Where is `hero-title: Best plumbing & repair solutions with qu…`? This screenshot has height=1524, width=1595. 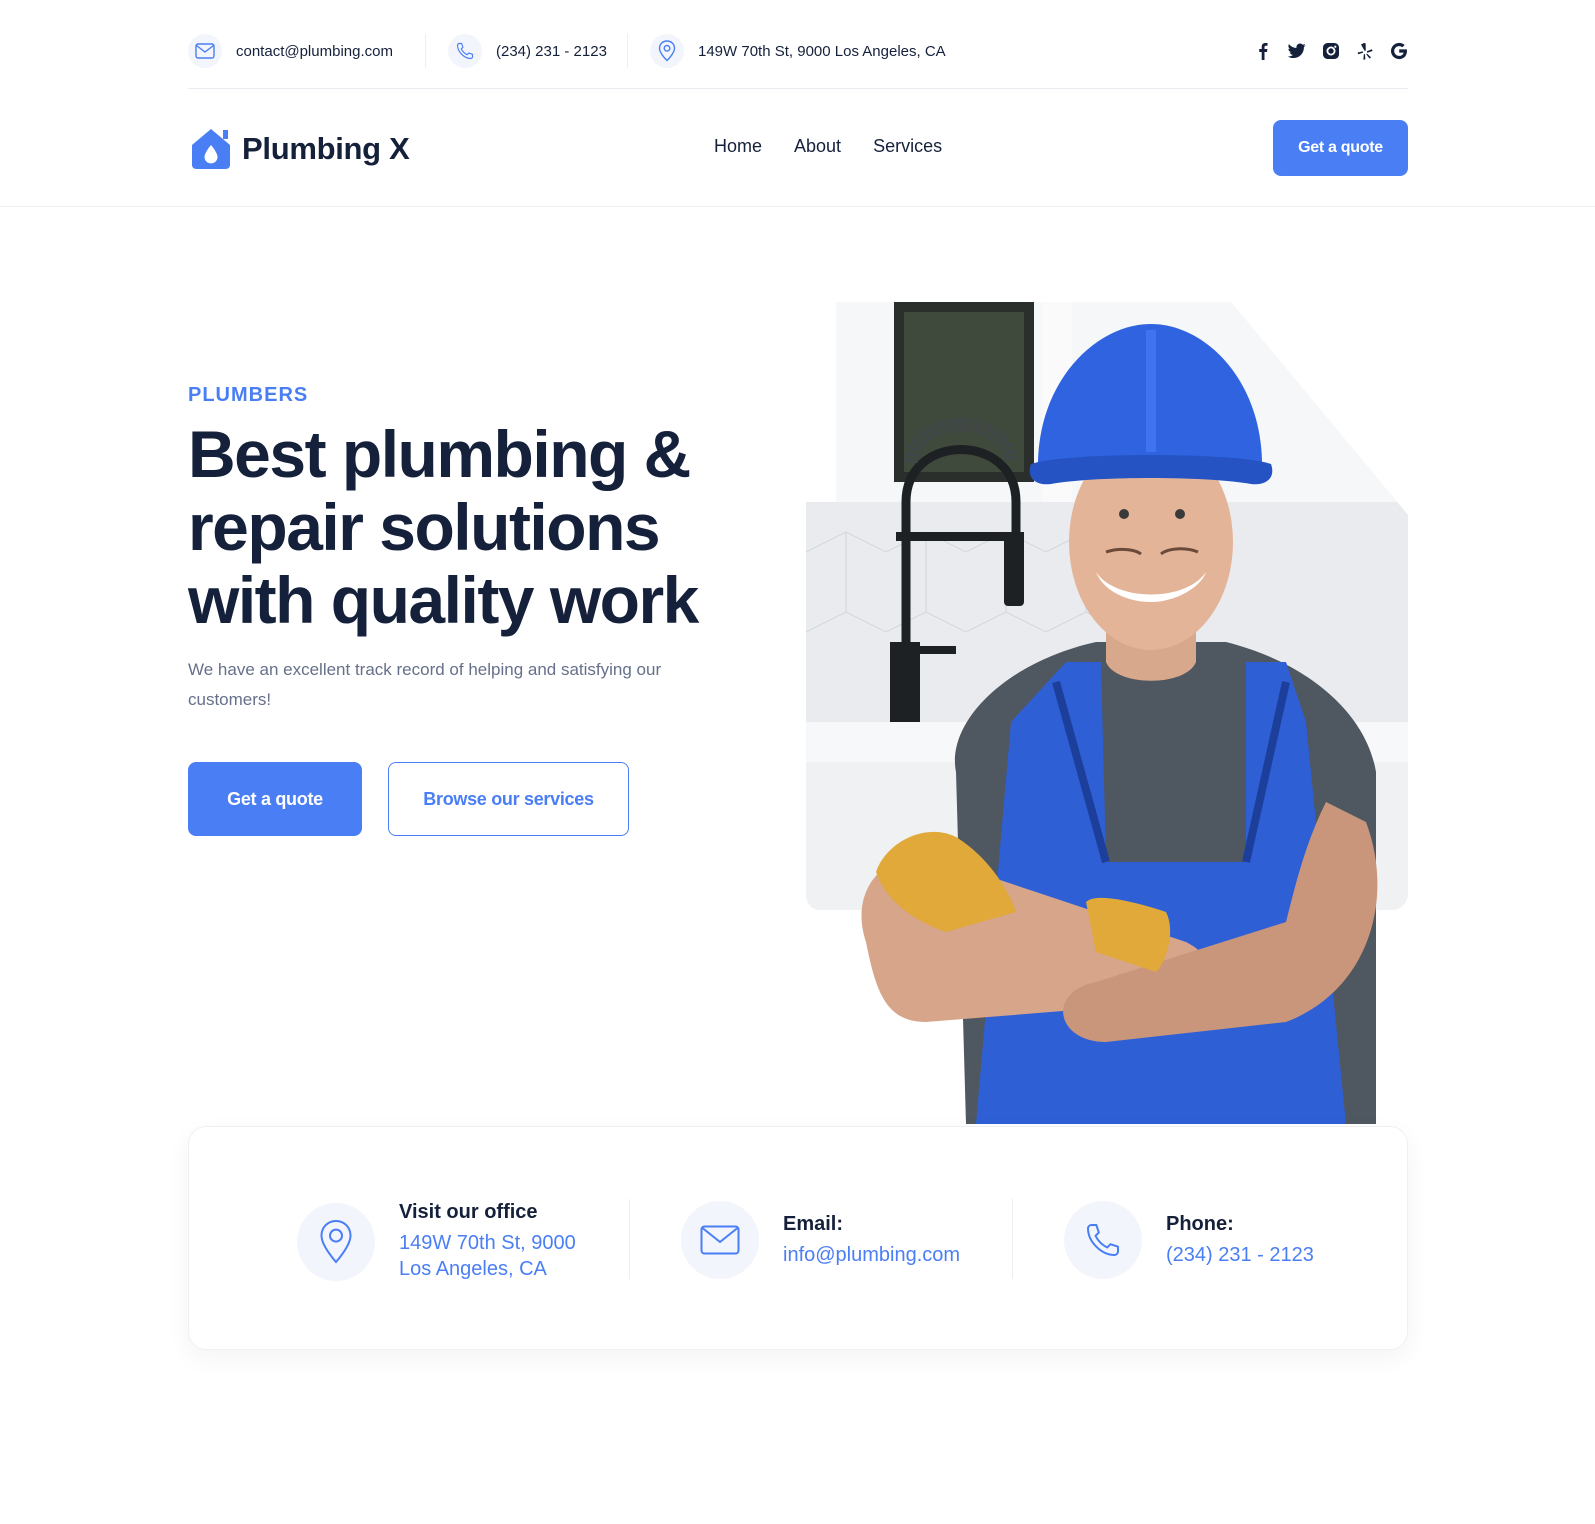
hero-title: Best plumbing & repair solutions with qu… is located at coordinates (468, 527).